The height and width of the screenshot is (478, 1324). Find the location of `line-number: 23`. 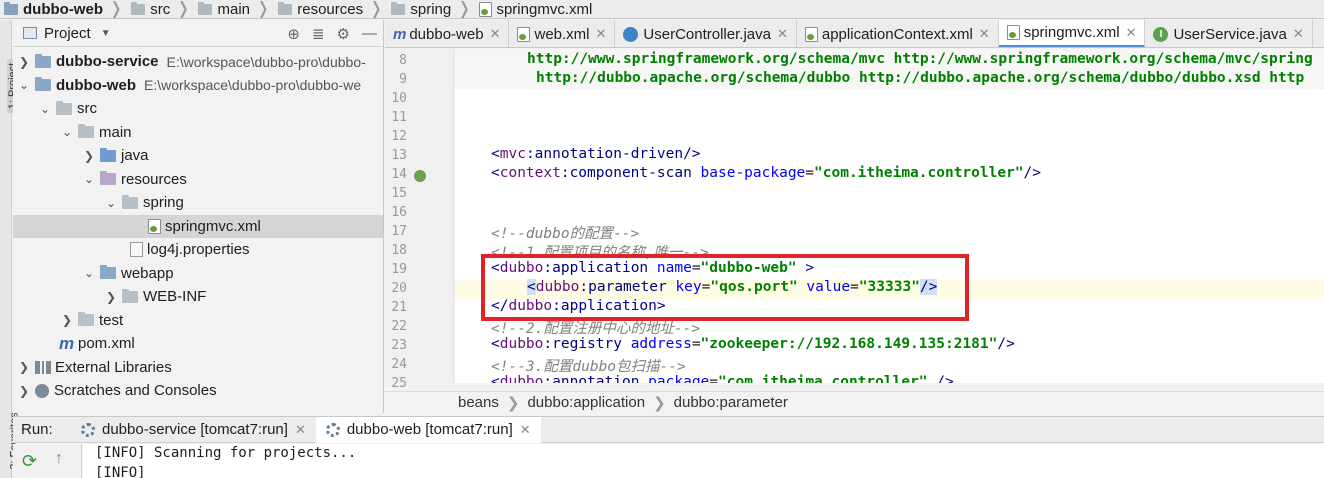

line-number: 23 is located at coordinates (399, 345).